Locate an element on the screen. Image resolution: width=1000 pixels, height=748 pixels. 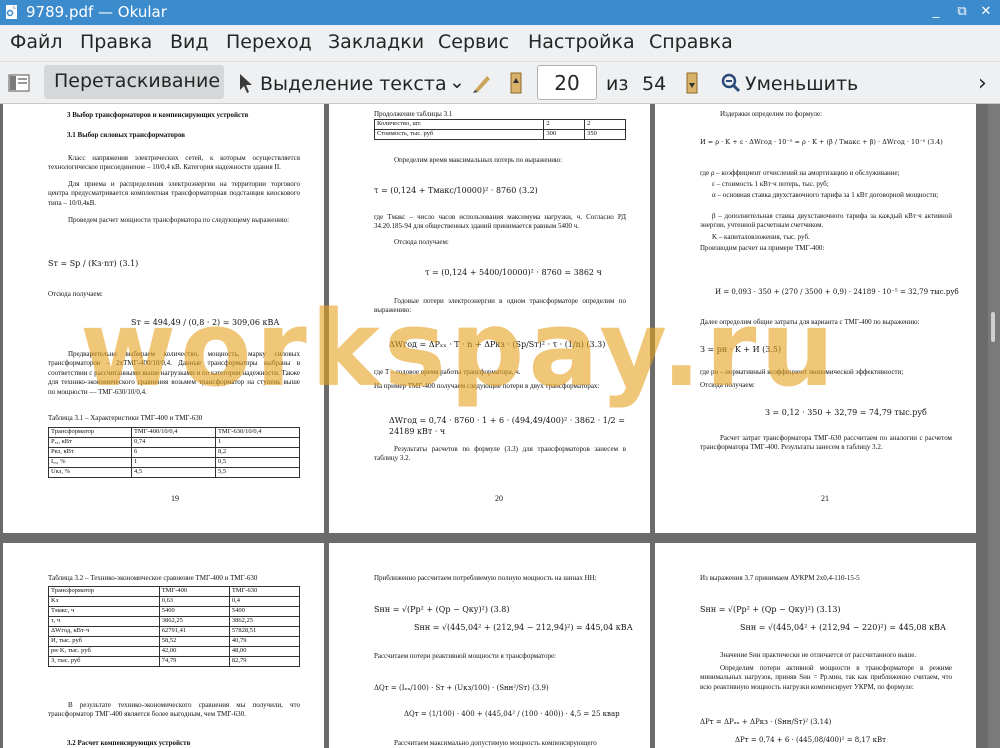
formula: Sнн = √(Pр² + (Qр − Qку)²) (3.8) is located at coordinates (442, 609).